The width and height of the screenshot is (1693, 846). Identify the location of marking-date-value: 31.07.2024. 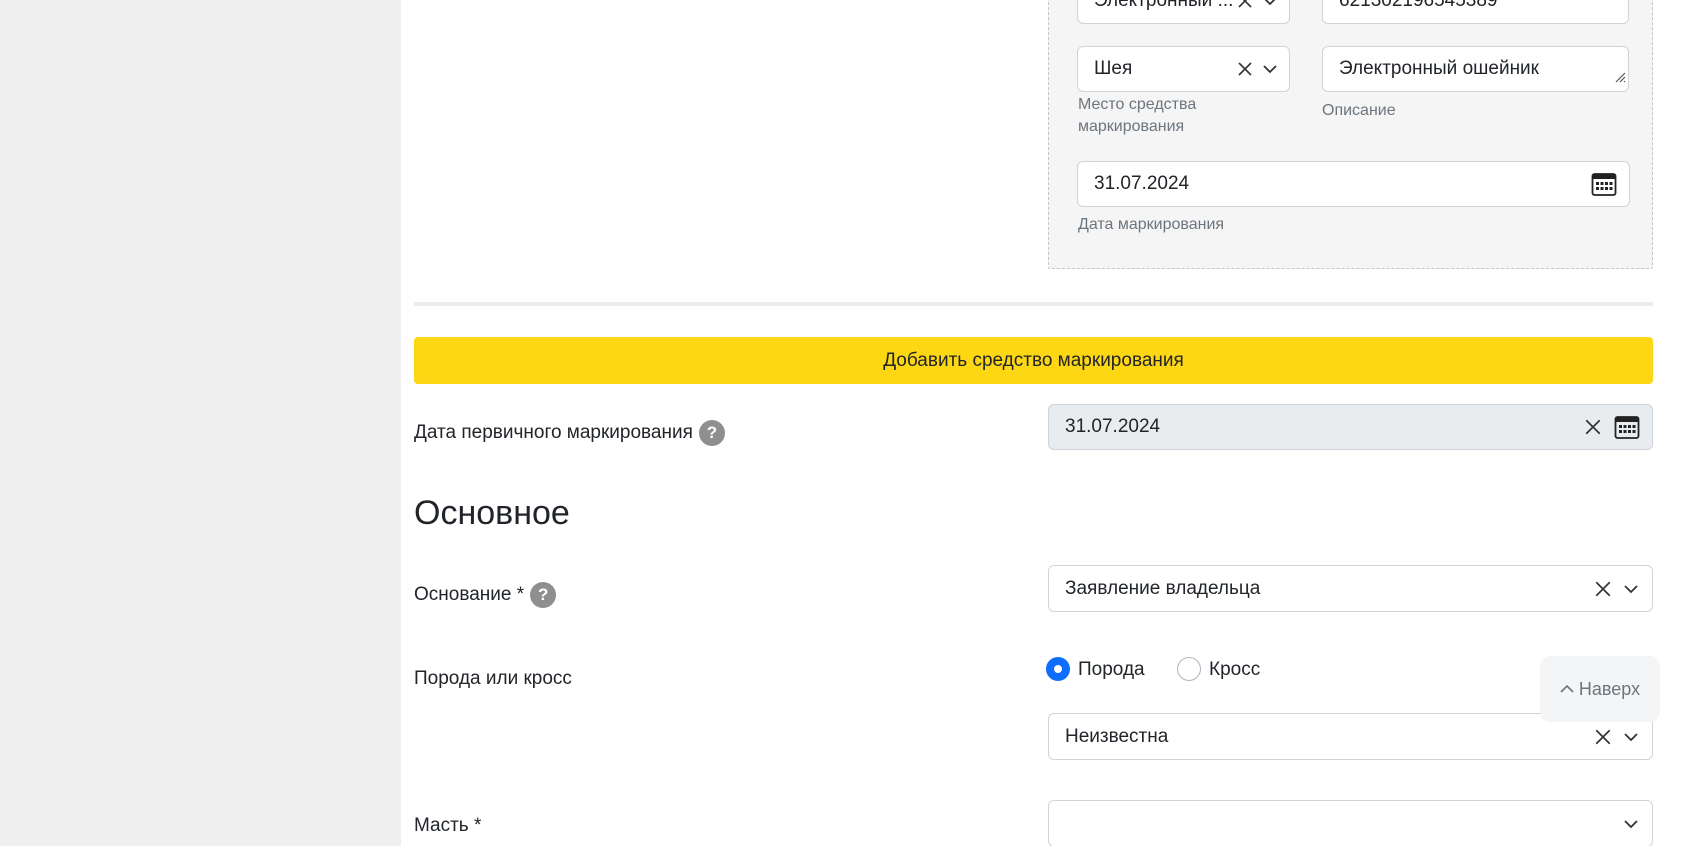
(1142, 183).